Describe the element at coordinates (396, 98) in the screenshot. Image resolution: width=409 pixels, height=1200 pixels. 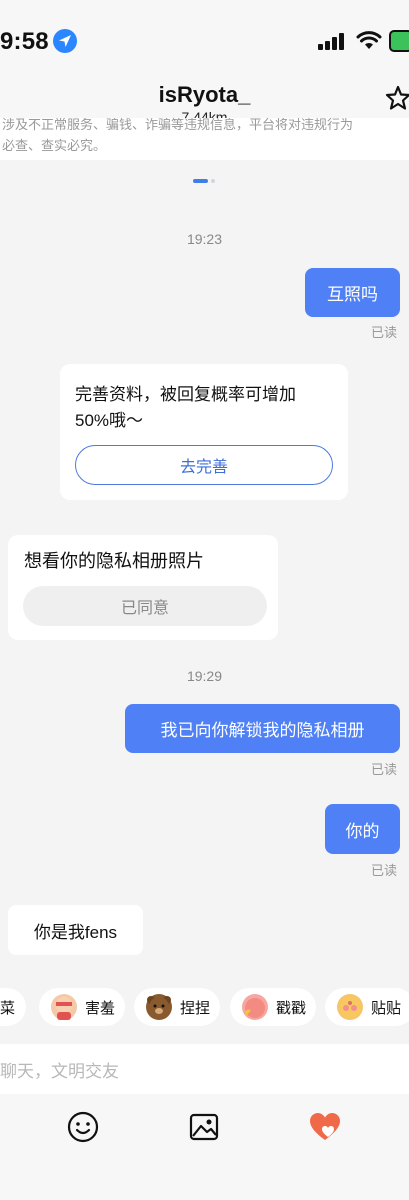
I see `star-outline-icon` at that location.